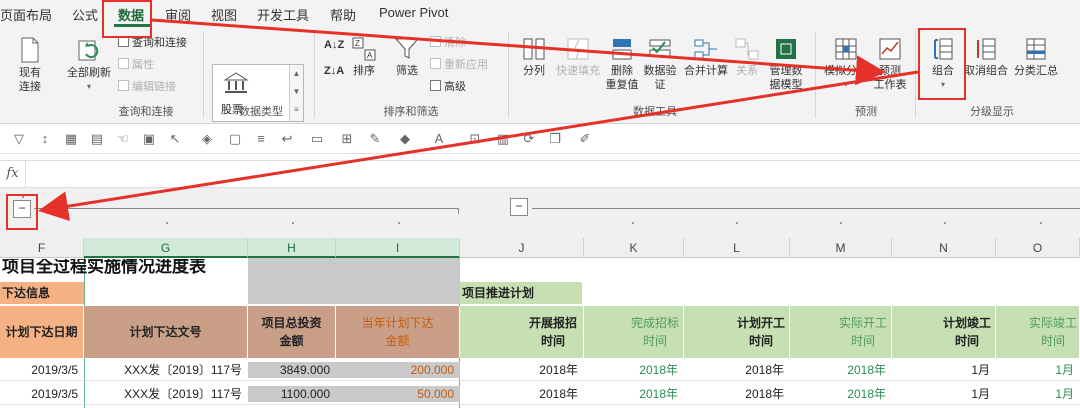 The width and height of the screenshot is (1080, 408). I want to click on header-bid-complete: 完成招标 时间, so click(634, 332).